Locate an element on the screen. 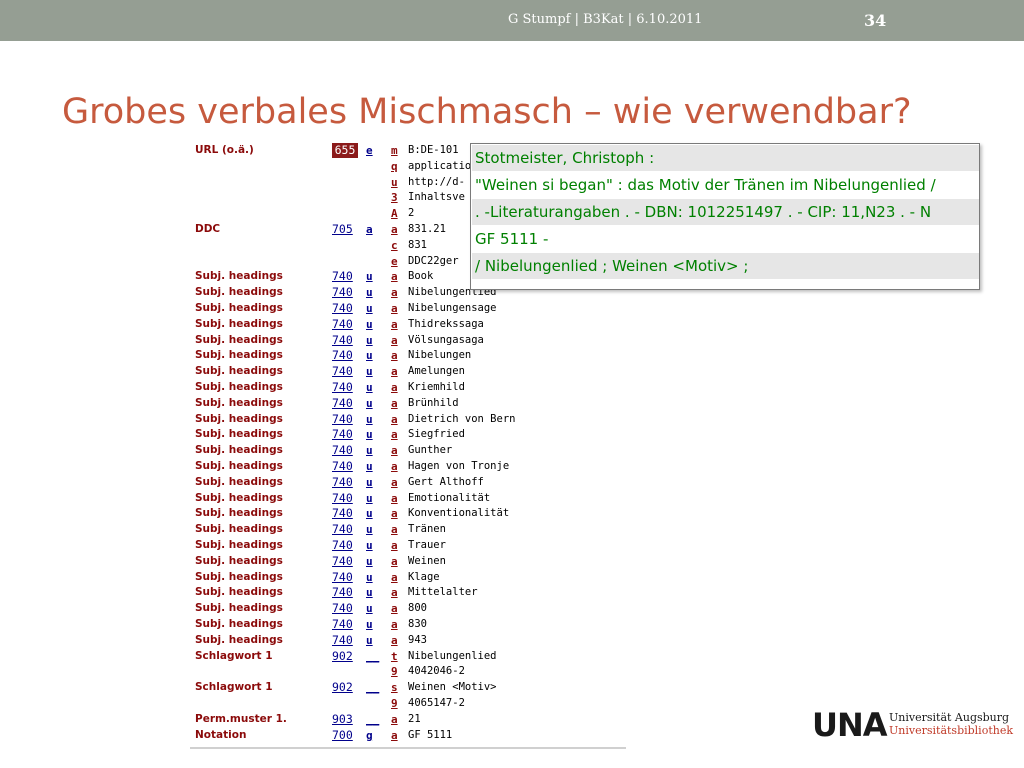  field-value: Trauer is located at coordinates (427, 545).